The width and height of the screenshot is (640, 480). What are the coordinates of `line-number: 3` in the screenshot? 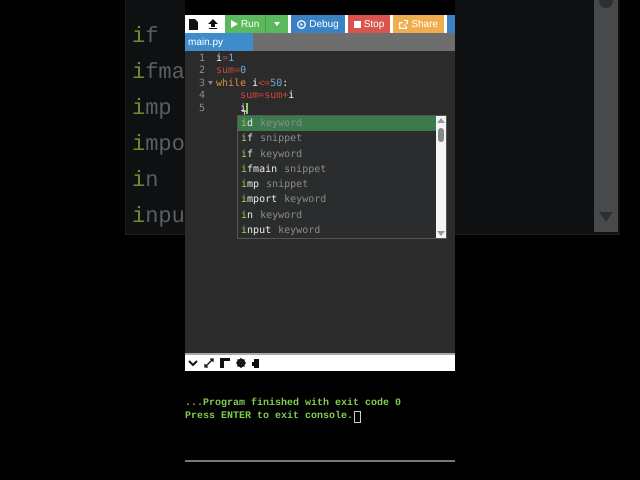 It's located at (201, 83).